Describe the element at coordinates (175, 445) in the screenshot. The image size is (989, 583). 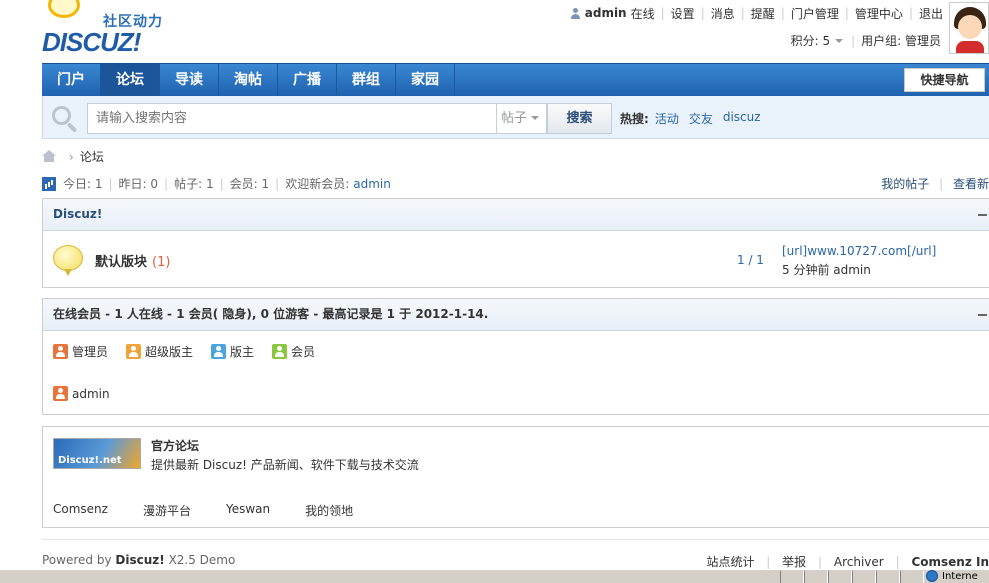
I see `official-forum-link: 官方论坛` at that location.